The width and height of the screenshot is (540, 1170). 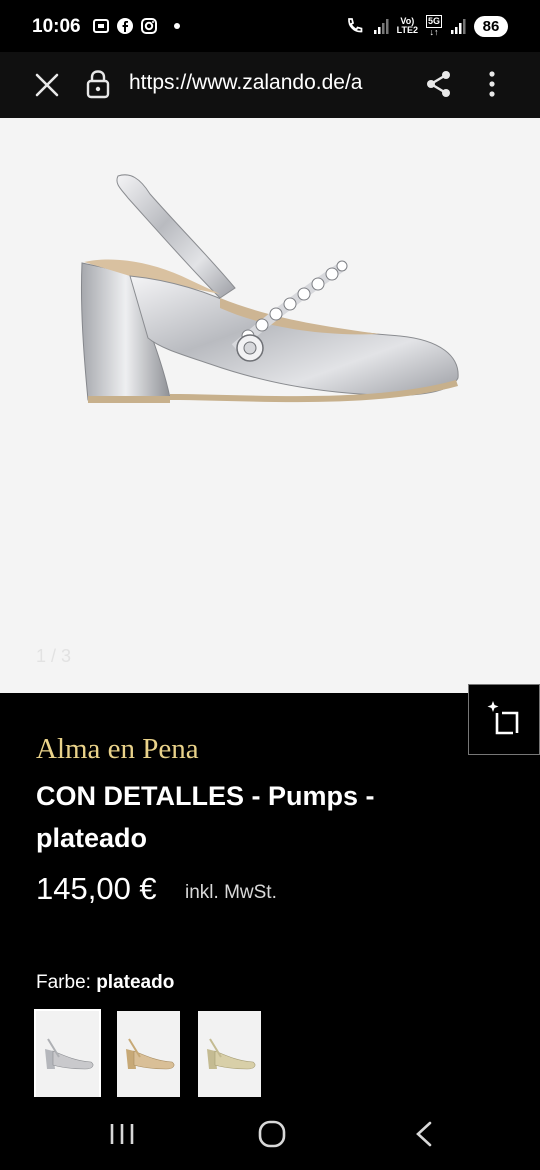 What do you see at coordinates (270, 26) in the screenshot?
I see `status-bar: 10:06 Vo) LTE2 5G ↓↑ 86` at bounding box center [270, 26].